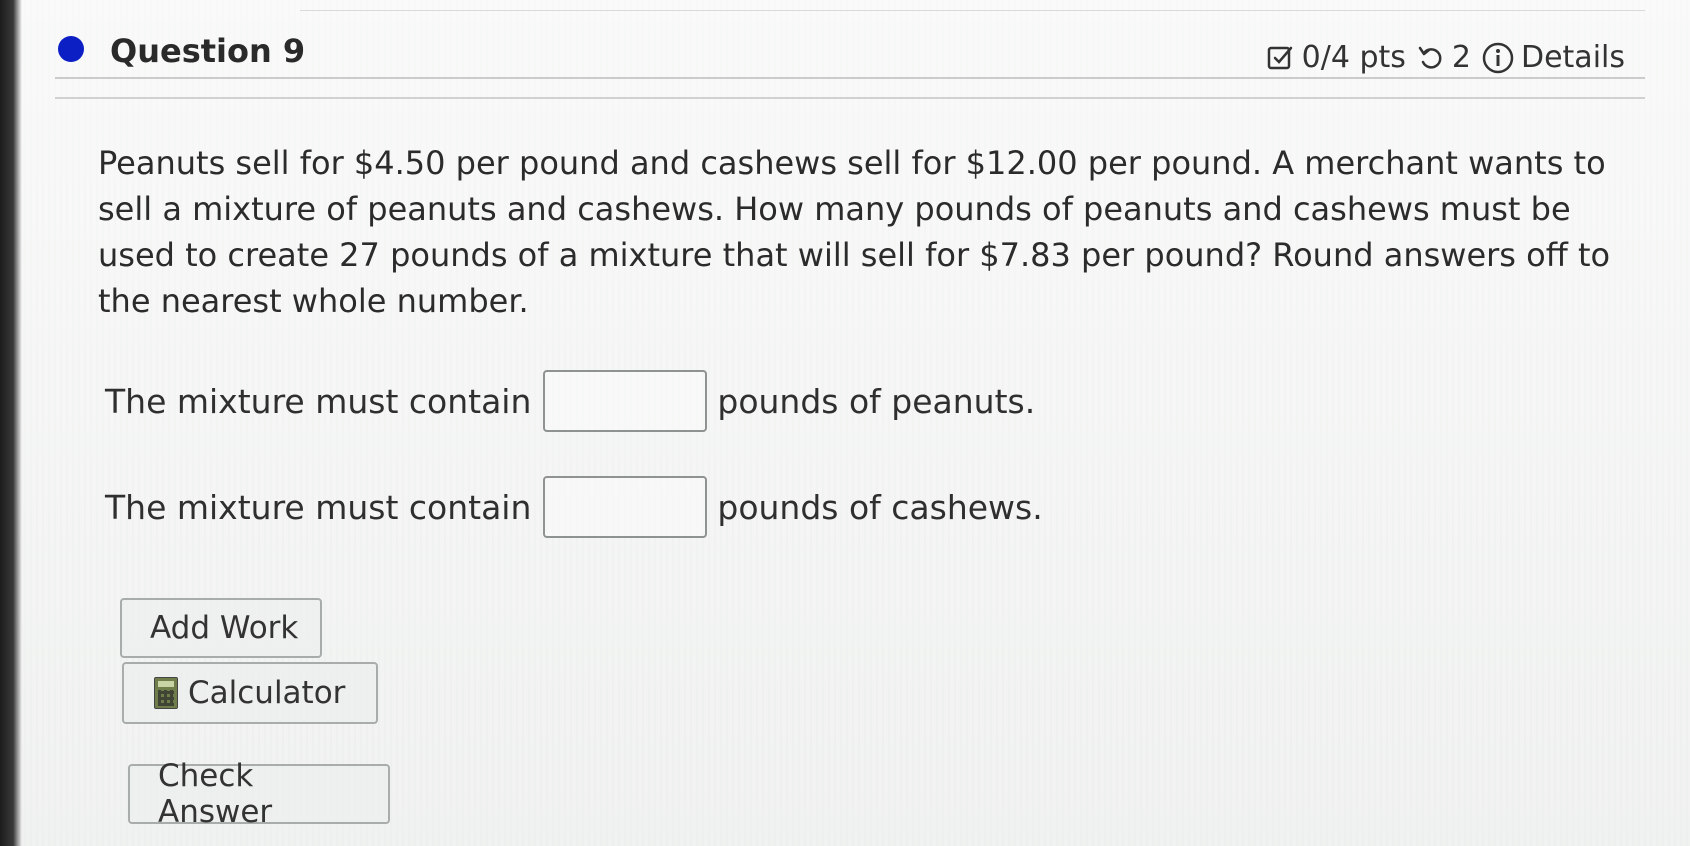 This screenshot has width=1690, height=846. What do you see at coordinates (850, 98) in the screenshot?
I see `header-divider-lower` at bounding box center [850, 98].